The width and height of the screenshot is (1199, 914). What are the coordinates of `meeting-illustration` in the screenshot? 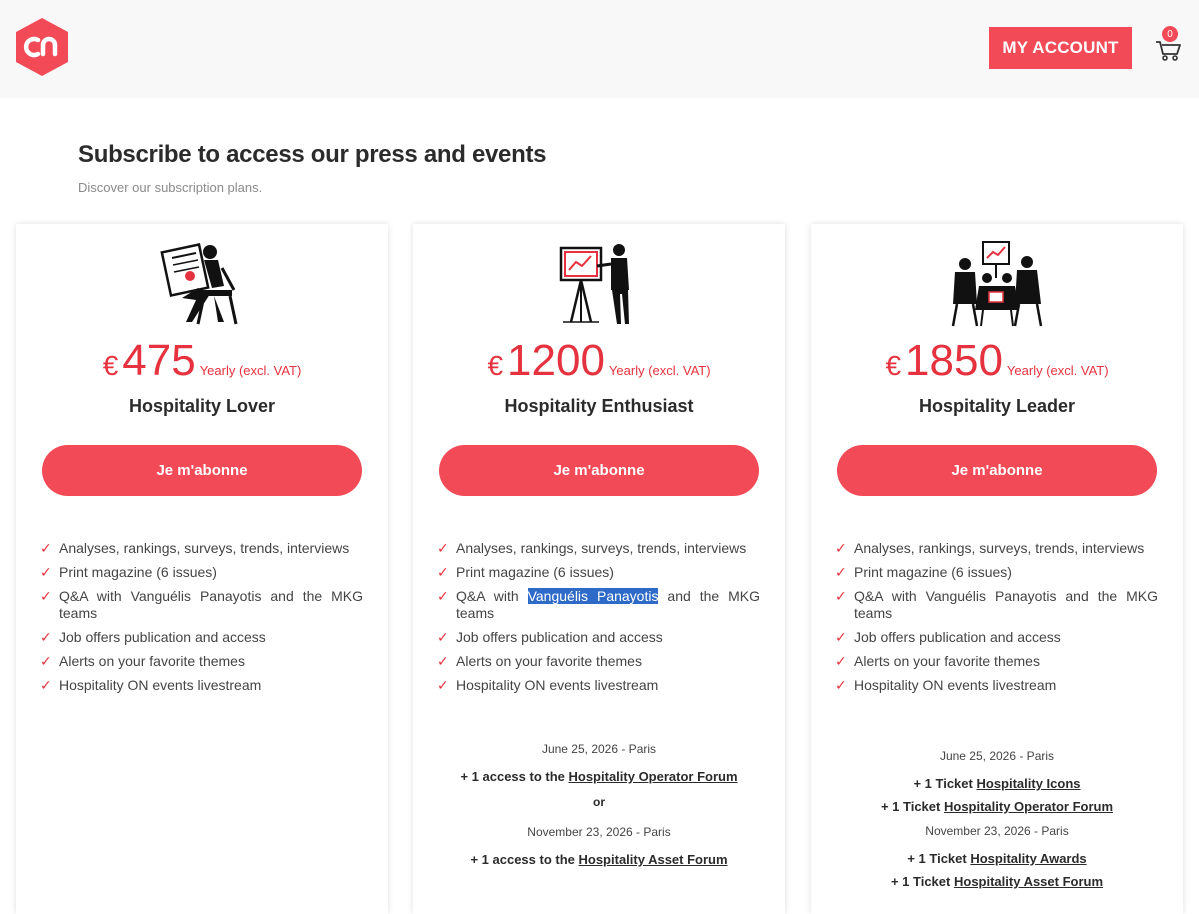 It's located at (997, 284).